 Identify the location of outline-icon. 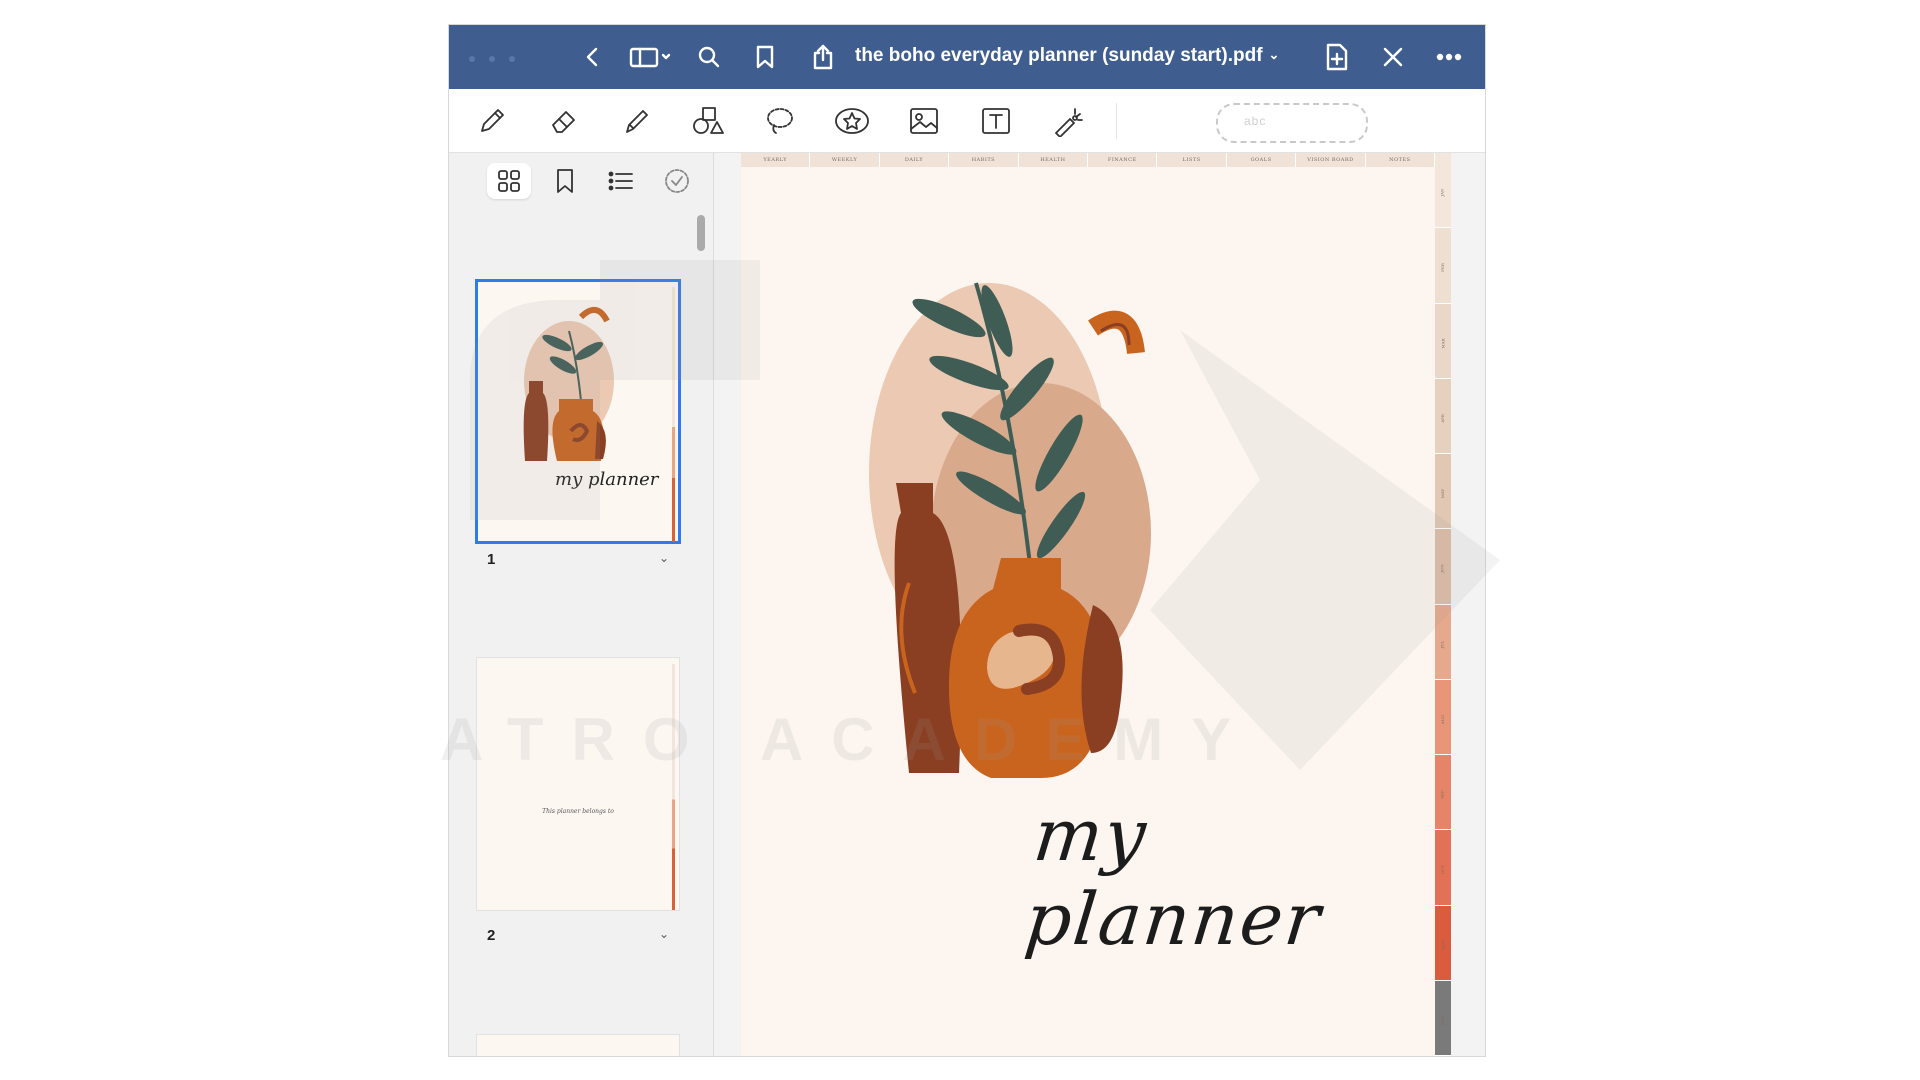
(621, 181).